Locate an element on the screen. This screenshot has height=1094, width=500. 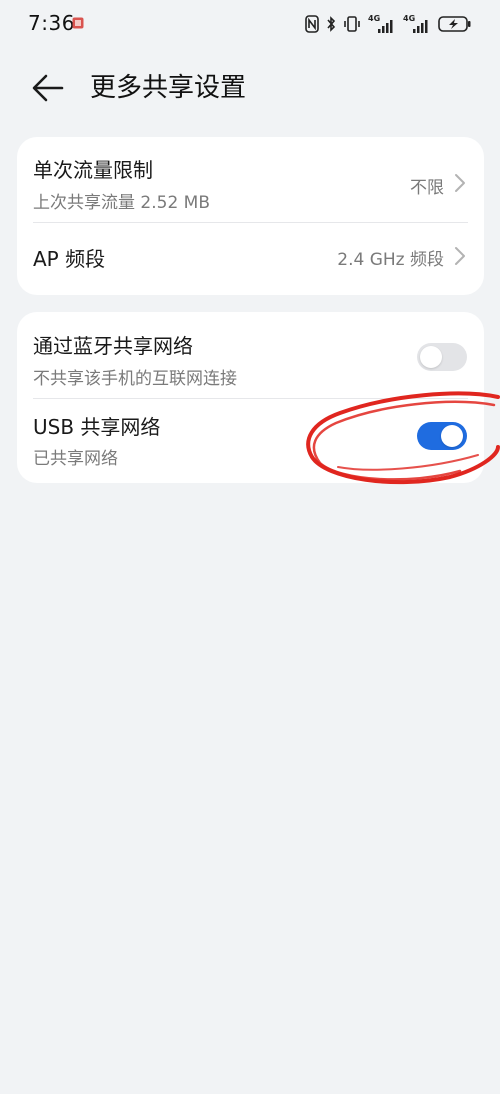
usb-tethering-toggle is located at coordinates (442, 436).